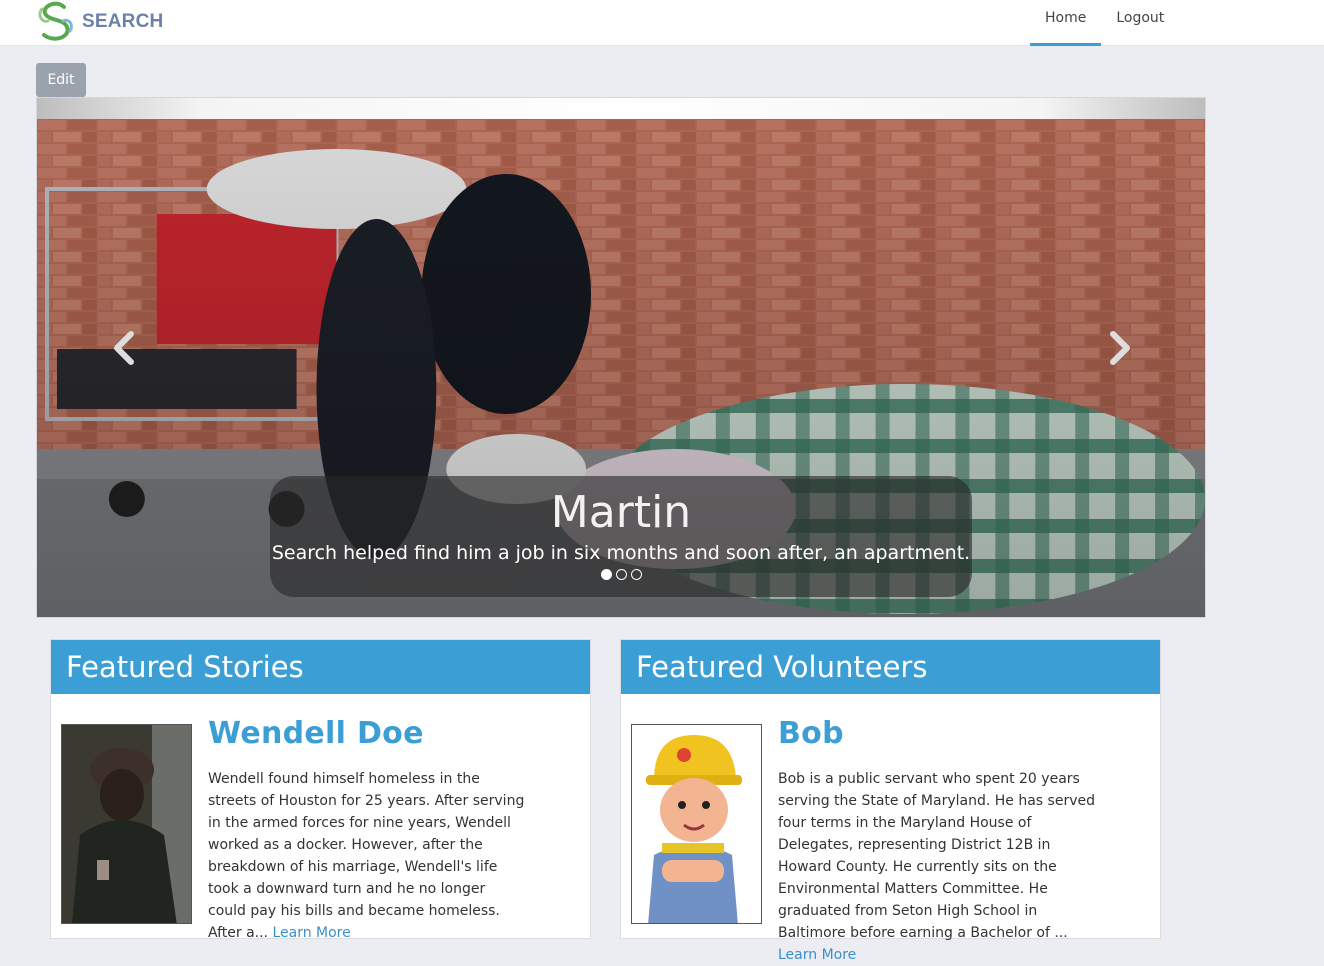 This screenshot has width=1324, height=966. Describe the element at coordinates (124, 348) in the screenshot. I see `carousel-prev-arrow-icon` at that location.